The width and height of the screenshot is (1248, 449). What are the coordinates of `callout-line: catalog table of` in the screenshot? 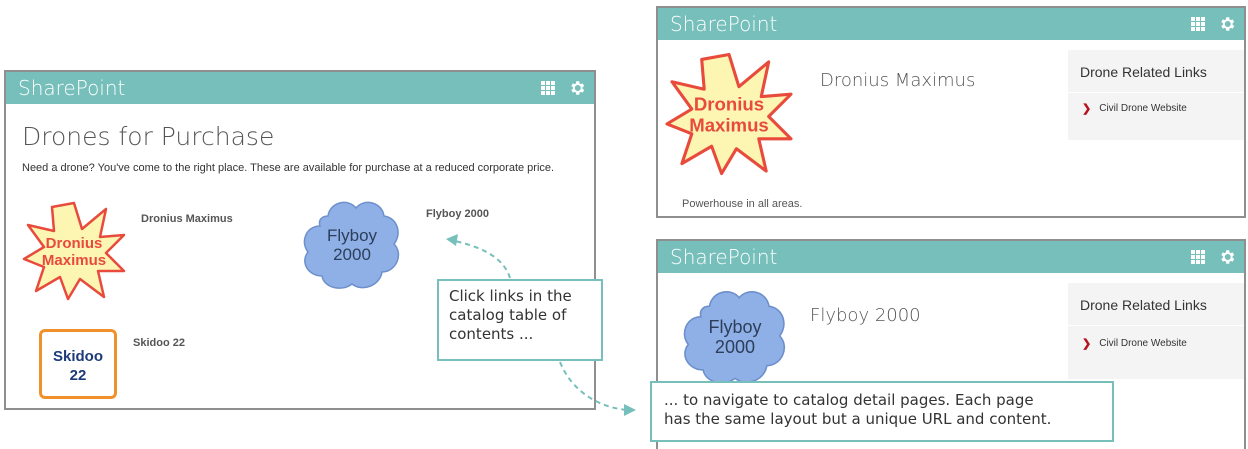 It's located at (508, 315).